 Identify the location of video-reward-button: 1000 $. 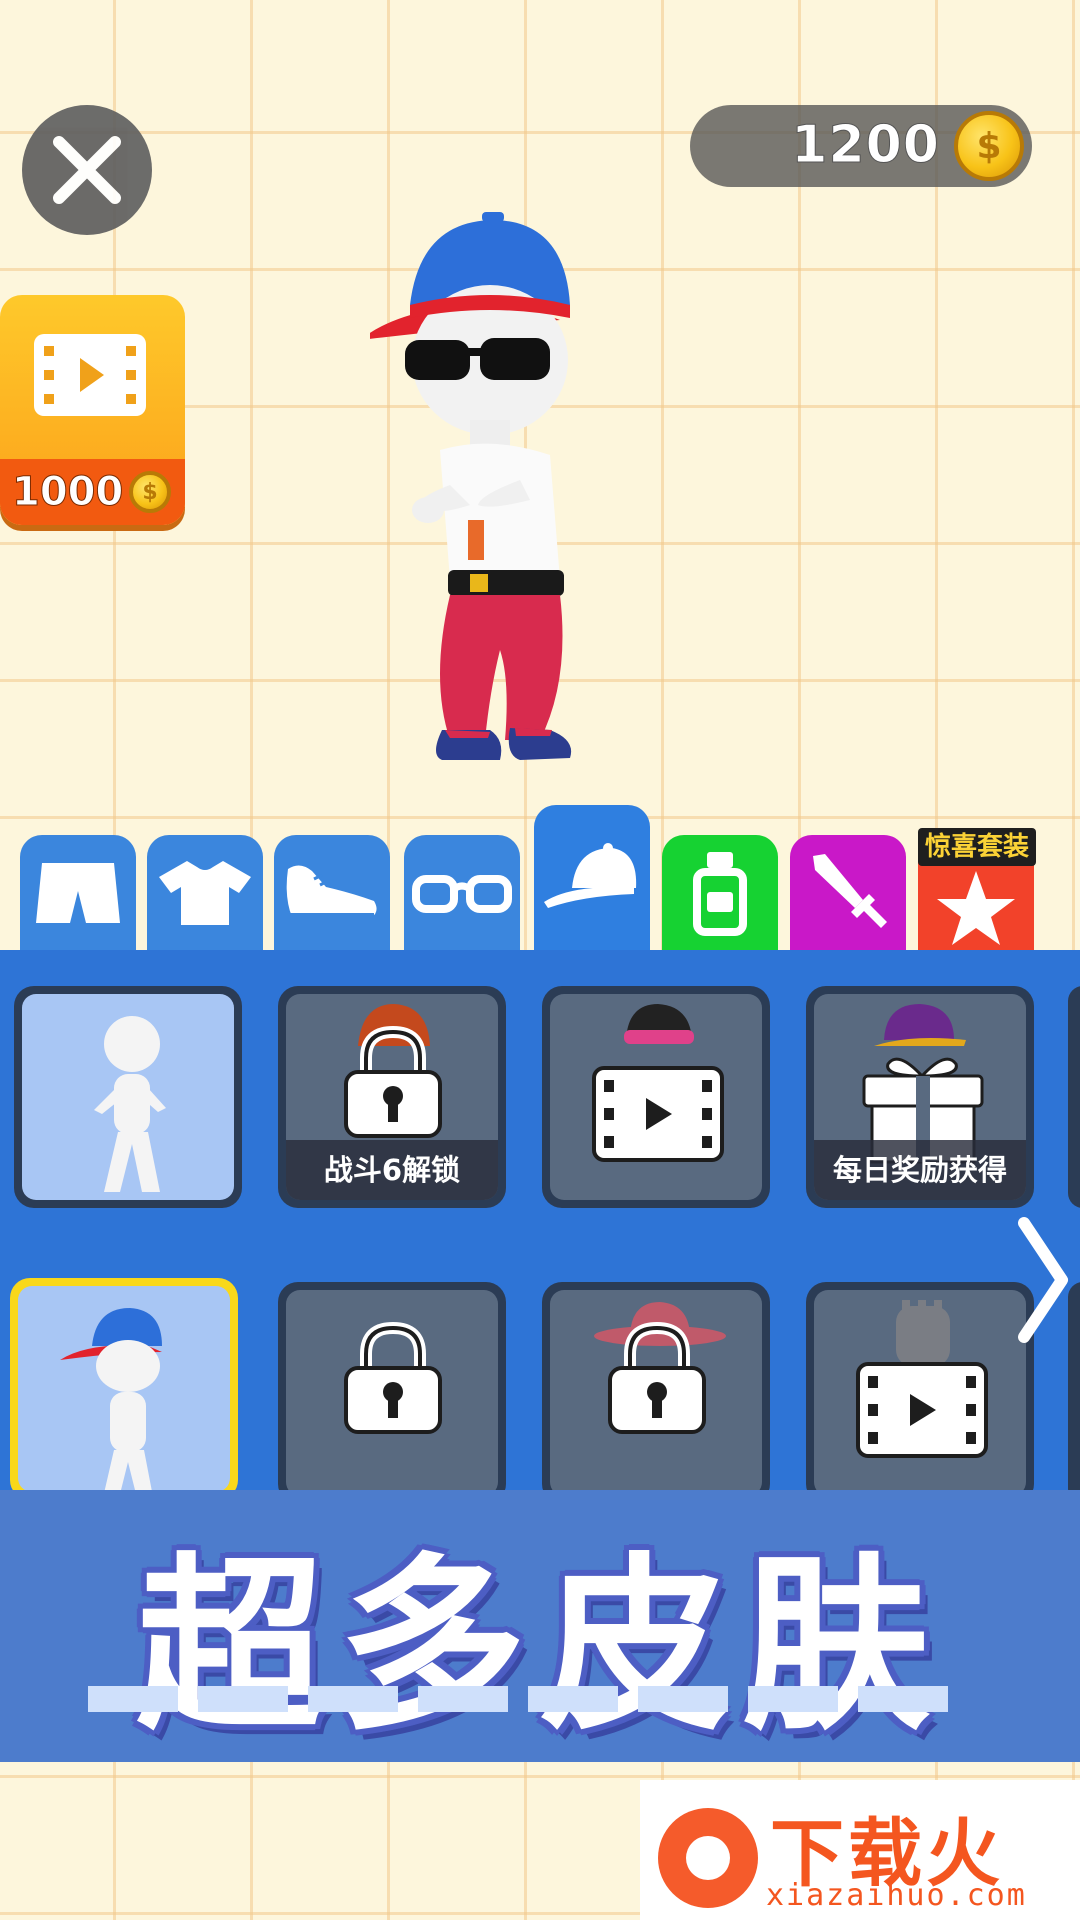
(92, 410).